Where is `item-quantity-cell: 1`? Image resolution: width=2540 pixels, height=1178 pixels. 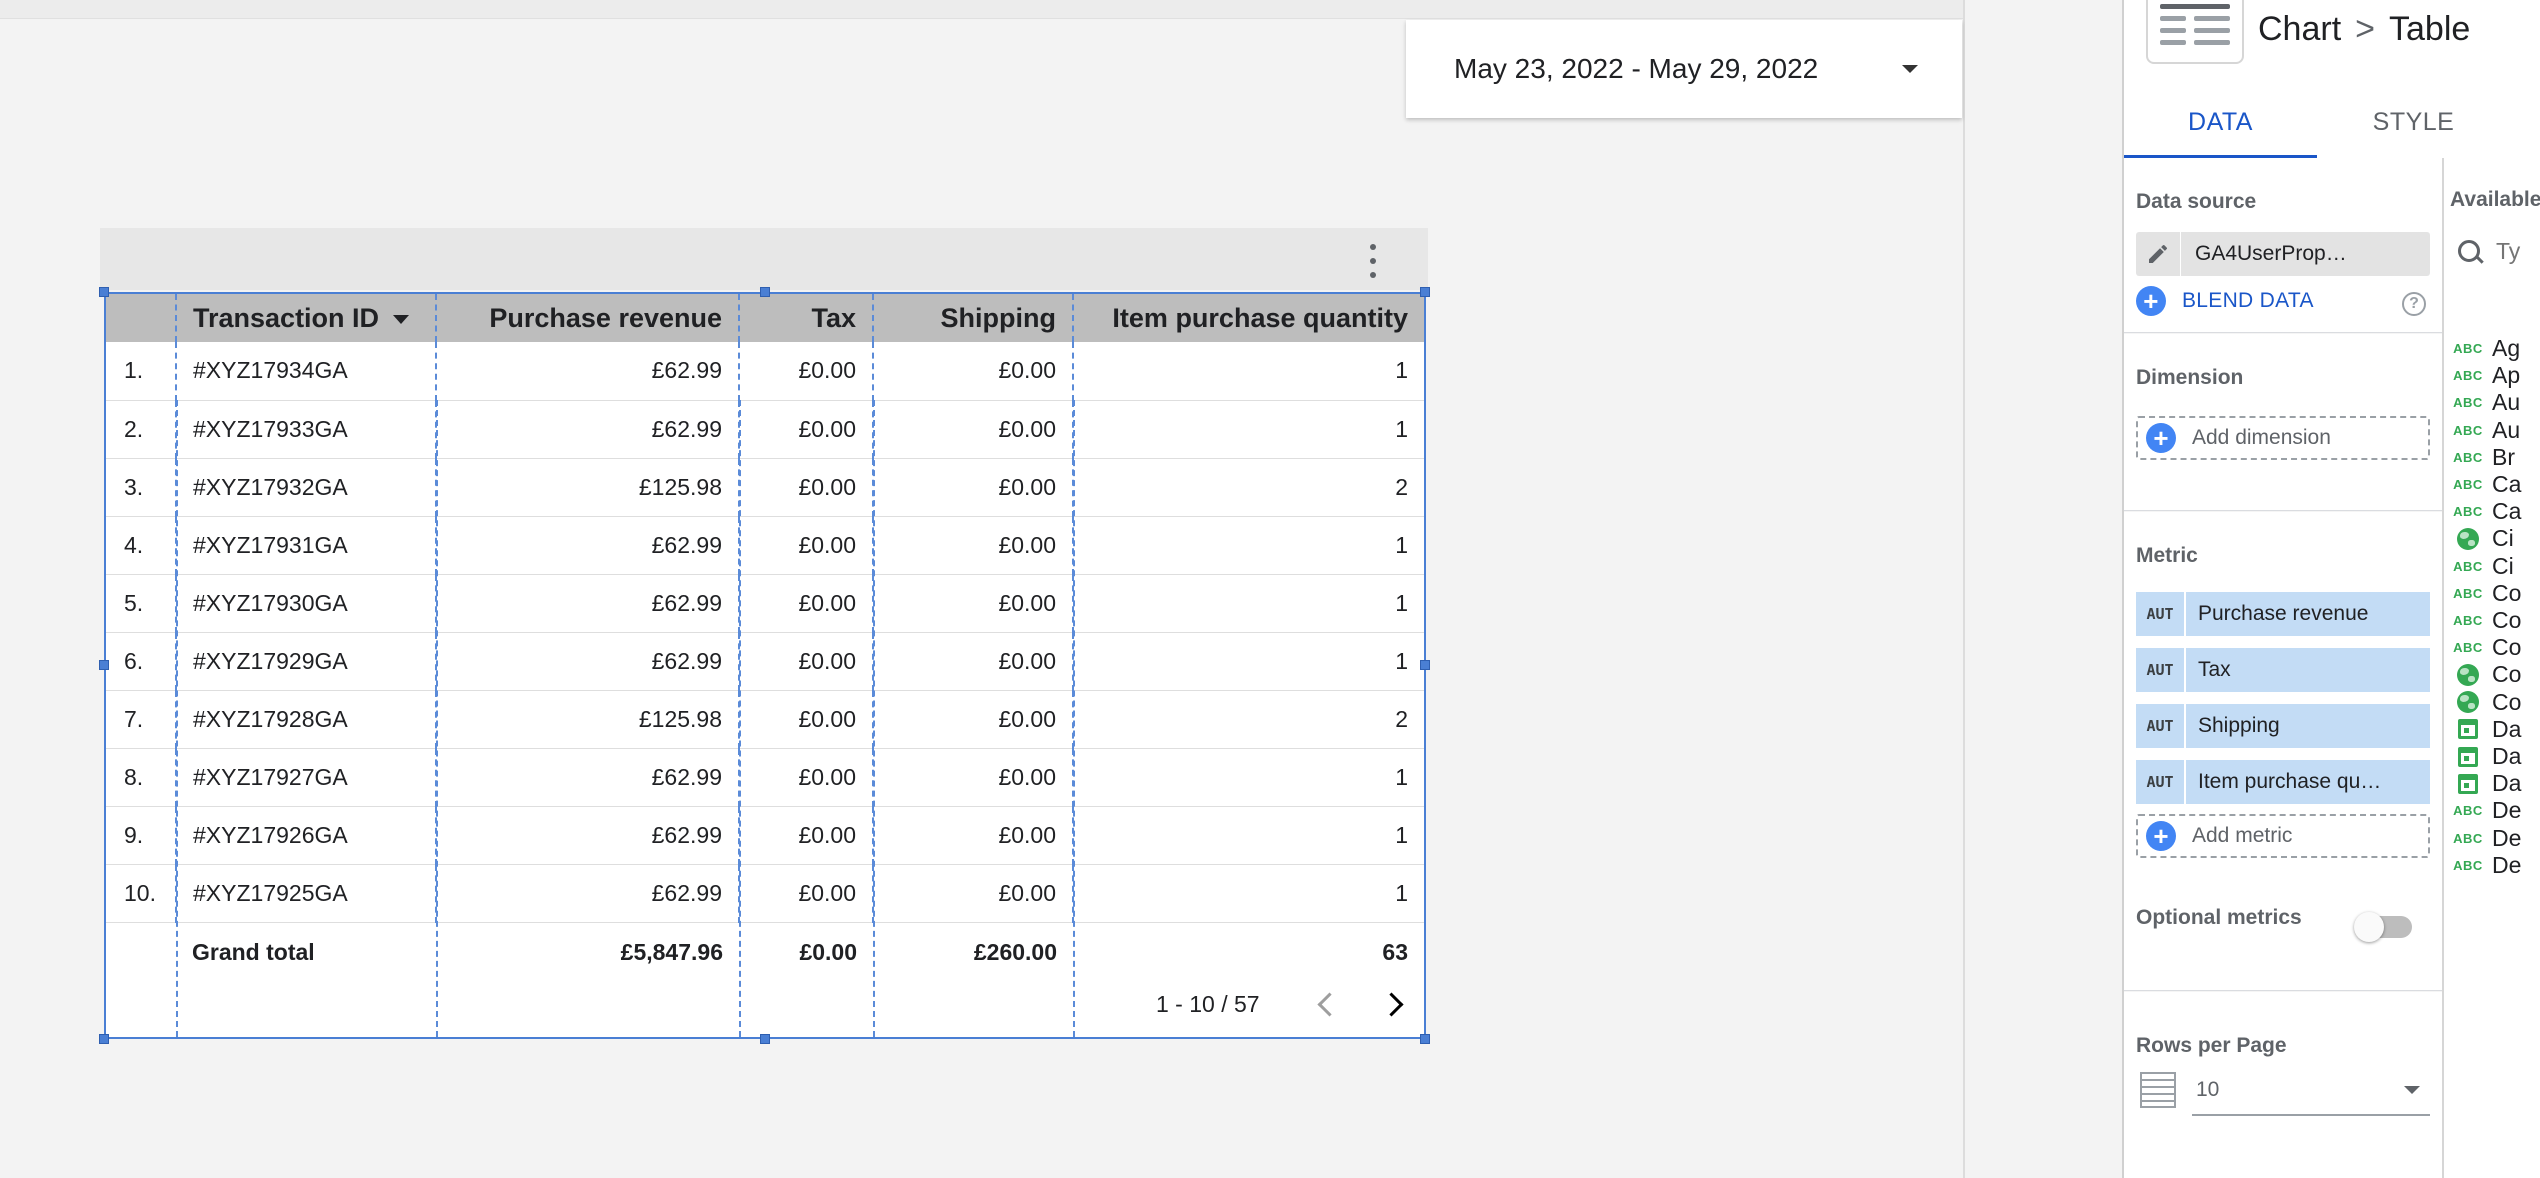 item-quantity-cell: 1 is located at coordinates (1248, 835).